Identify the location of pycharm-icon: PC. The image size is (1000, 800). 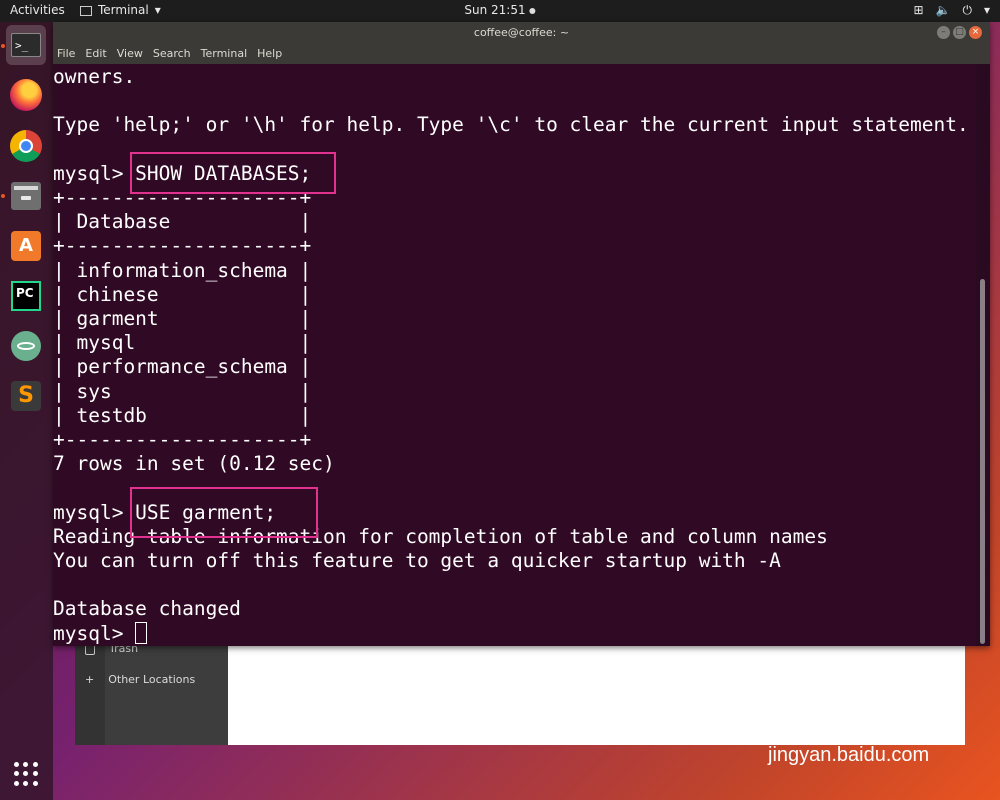
(26, 296).